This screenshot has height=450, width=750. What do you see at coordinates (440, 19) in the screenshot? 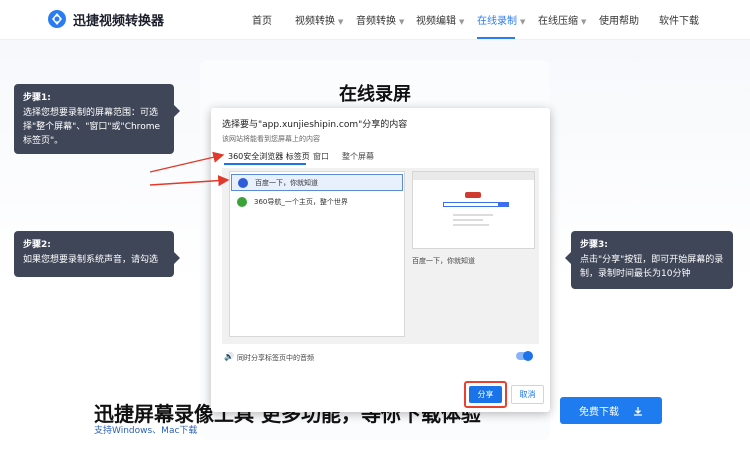
I see `nav-item-video-edit: 视频编辑 ▼` at bounding box center [440, 19].